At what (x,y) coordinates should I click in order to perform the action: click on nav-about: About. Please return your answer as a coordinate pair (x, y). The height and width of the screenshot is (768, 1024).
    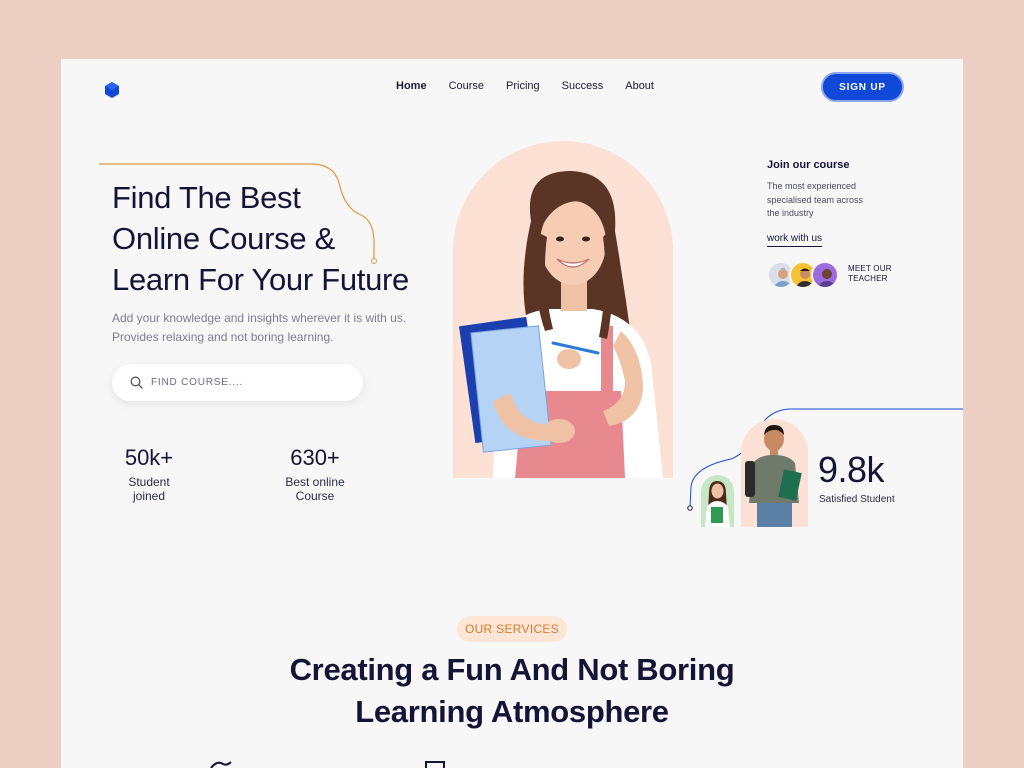
    Looking at the image, I should click on (639, 86).